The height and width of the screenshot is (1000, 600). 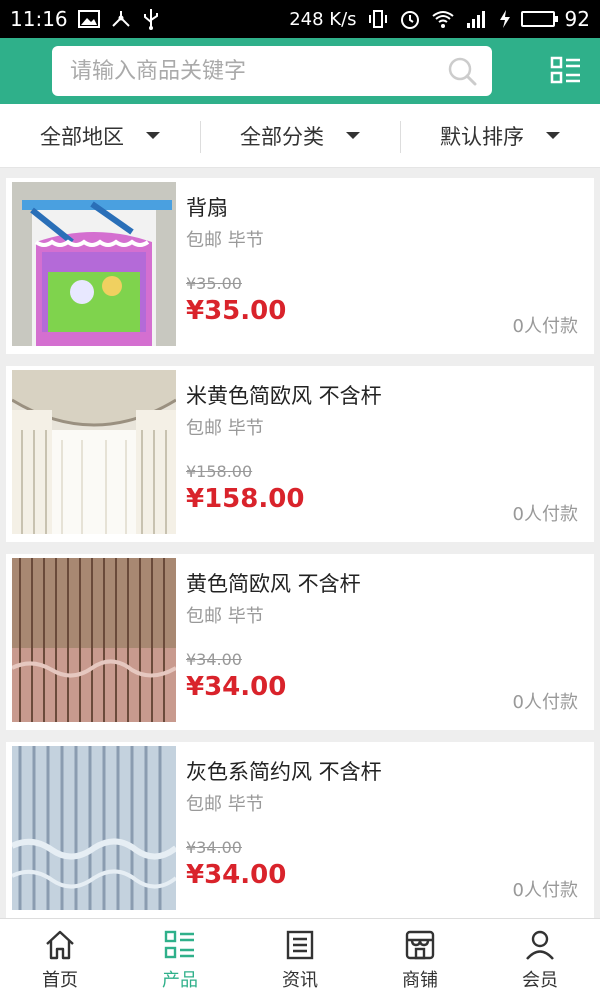 I want to click on share-icon, so click(x=121, y=19).